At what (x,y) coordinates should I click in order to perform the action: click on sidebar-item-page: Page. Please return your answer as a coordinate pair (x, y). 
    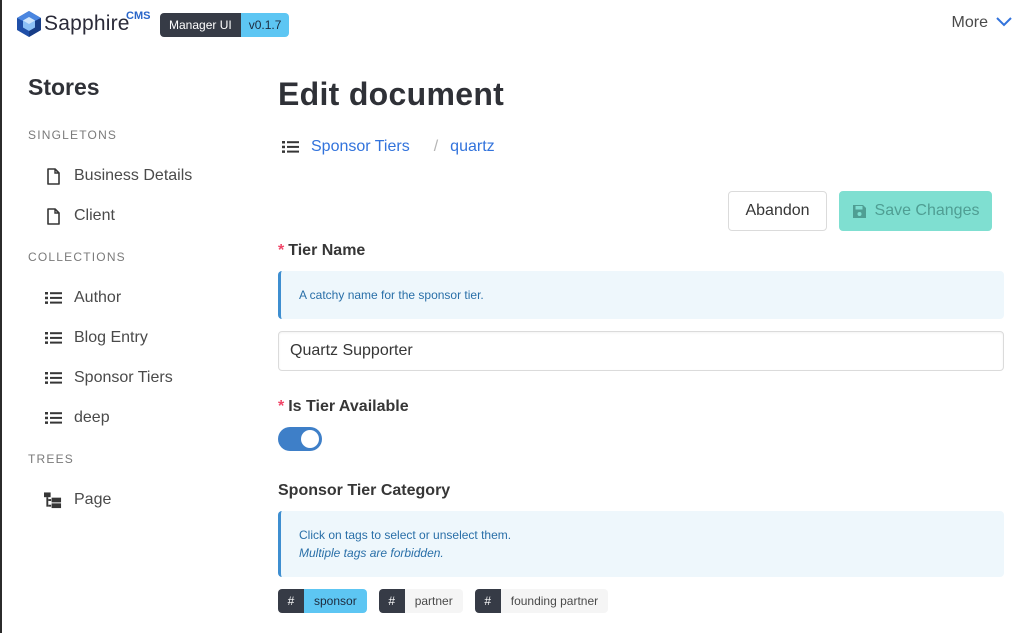
    Looking at the image, I should click on (77, 500).